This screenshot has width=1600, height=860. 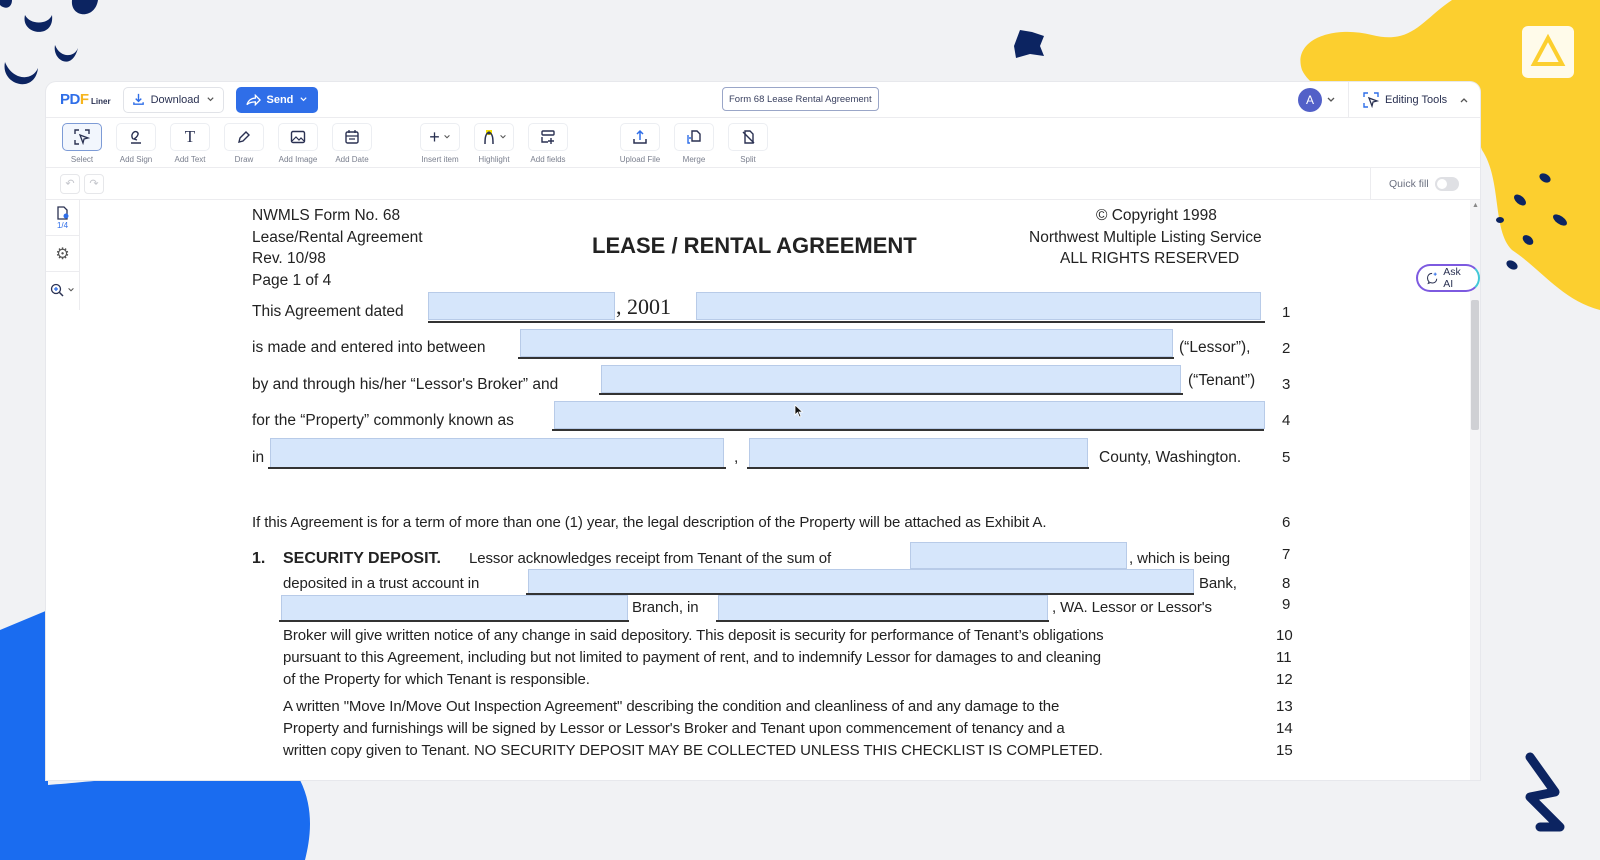 I want to click on branch-city-field, so click(x=883, y=608).